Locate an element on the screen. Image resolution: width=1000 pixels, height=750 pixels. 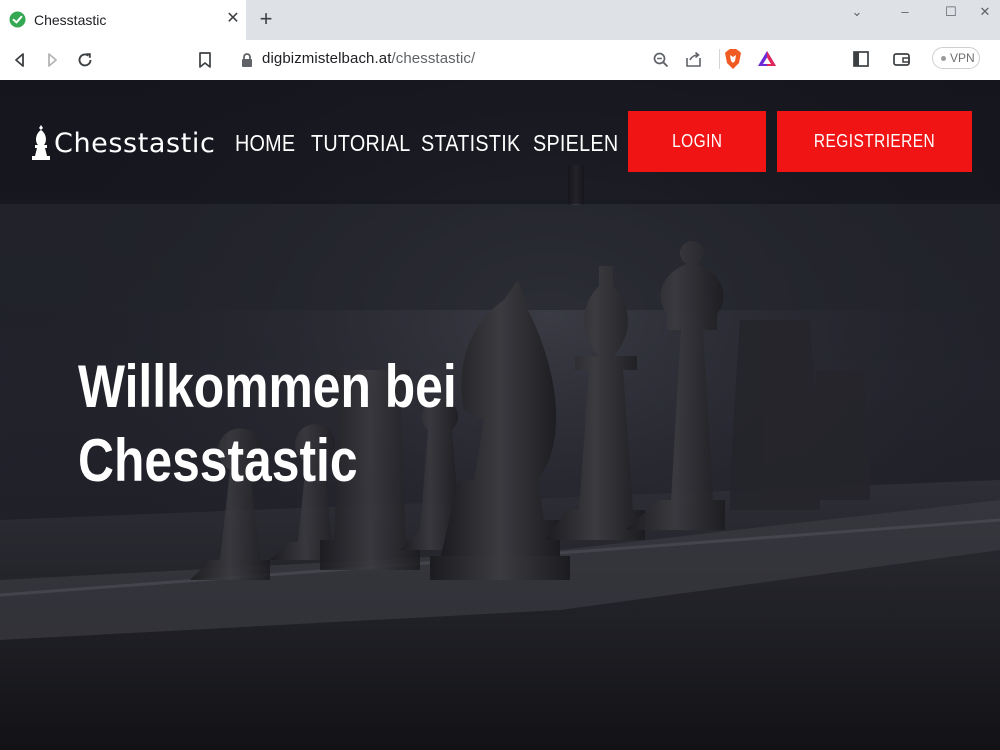
close-icon: ✕ is located at coordinates (233, 19).